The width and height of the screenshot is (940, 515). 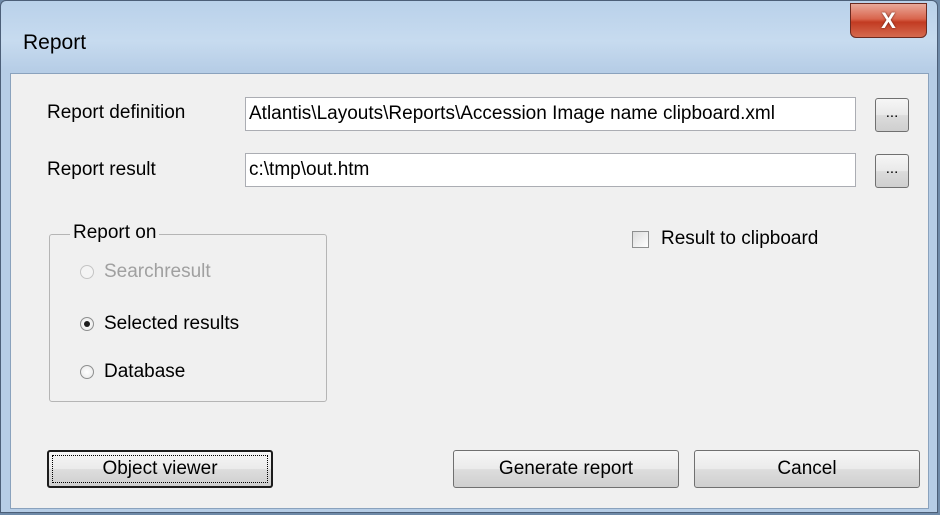 I want to click on generate-report-button: Generate report, so click(x=566, y=469).